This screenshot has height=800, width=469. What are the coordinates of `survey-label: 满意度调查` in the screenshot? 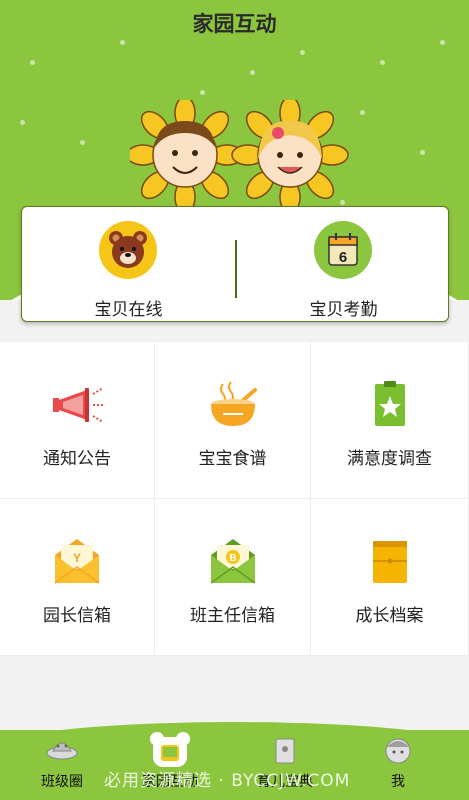 It's located at (389, 459).